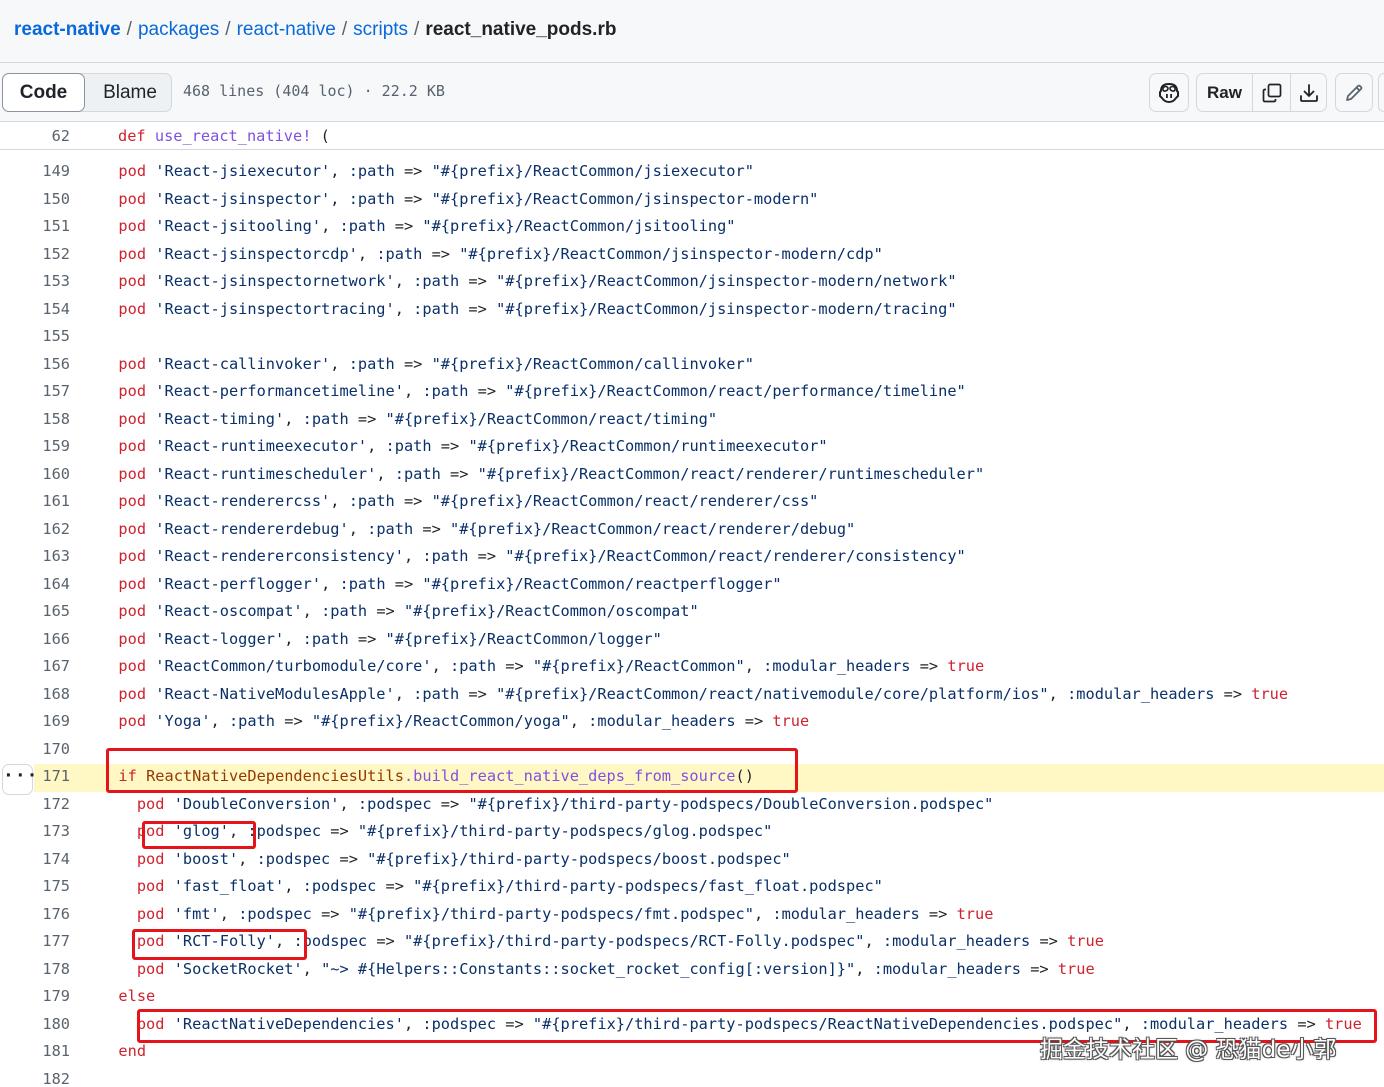 The width and height of the screenshot is (1384, 1087). What do you see at coordinates (238, 968) in the screenshot?
I see `code-token: 'SocketRocket'` at bounding box center [238, 968].